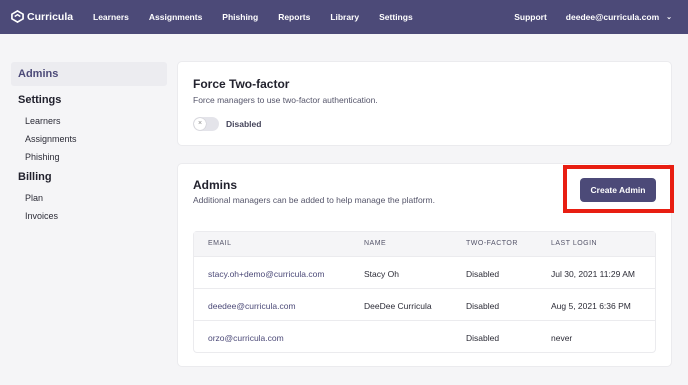 The image size is (688, 385). I want to click on column-header-name: NAME, so click(375, 243).